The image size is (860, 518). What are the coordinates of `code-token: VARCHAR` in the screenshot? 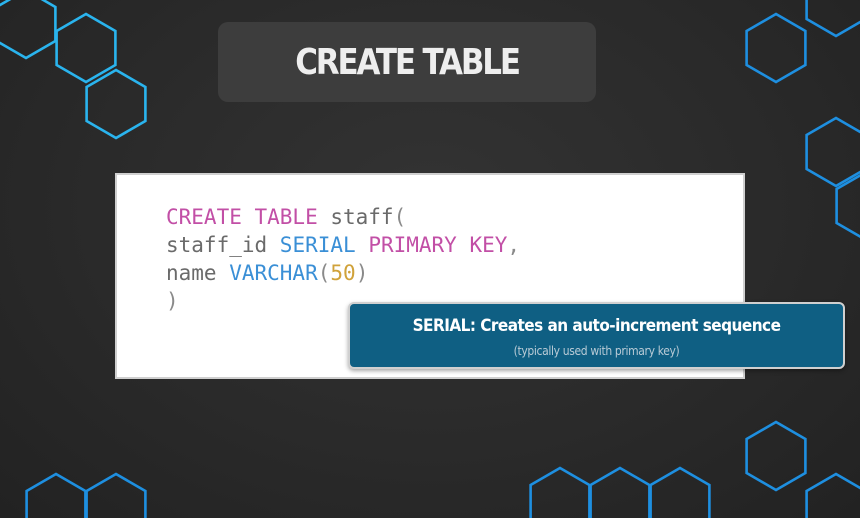 It's located at (273, 273).